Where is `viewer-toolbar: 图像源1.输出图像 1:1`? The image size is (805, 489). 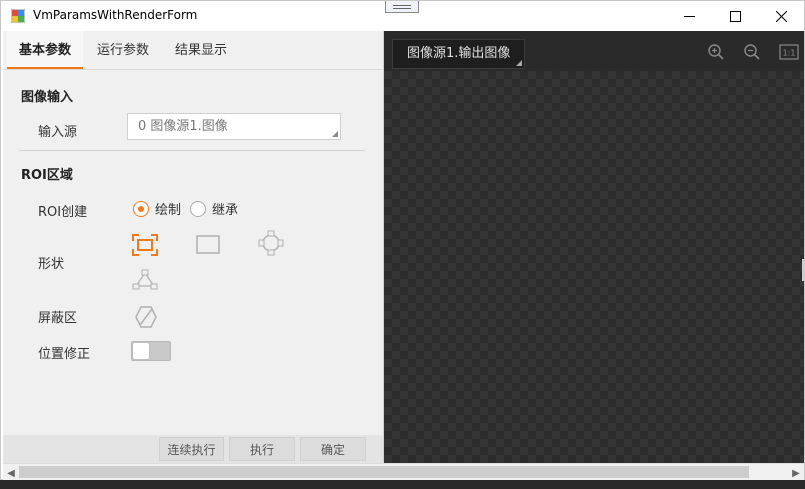 viewer-toolbar: 图像源1.输出图像 1:1 is located at coordinates (594, 51).